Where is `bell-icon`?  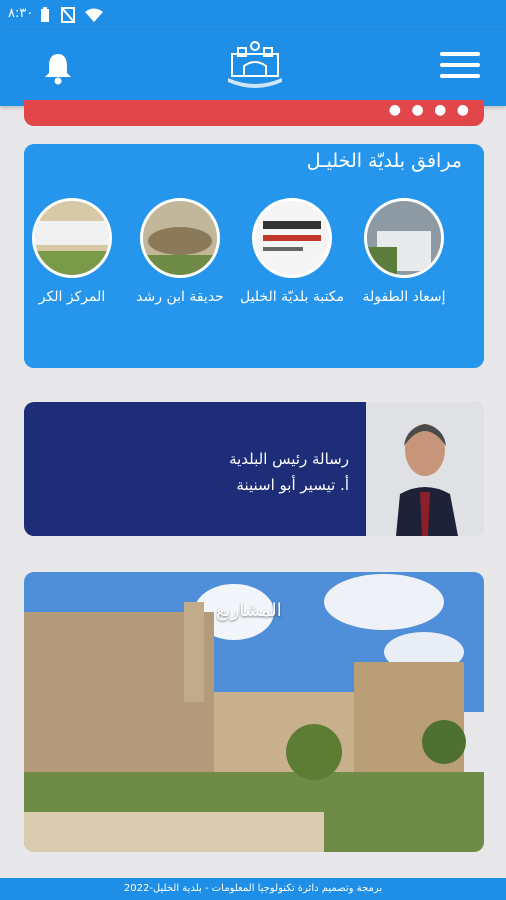 bell-icon is located at coordinates (58, 68).